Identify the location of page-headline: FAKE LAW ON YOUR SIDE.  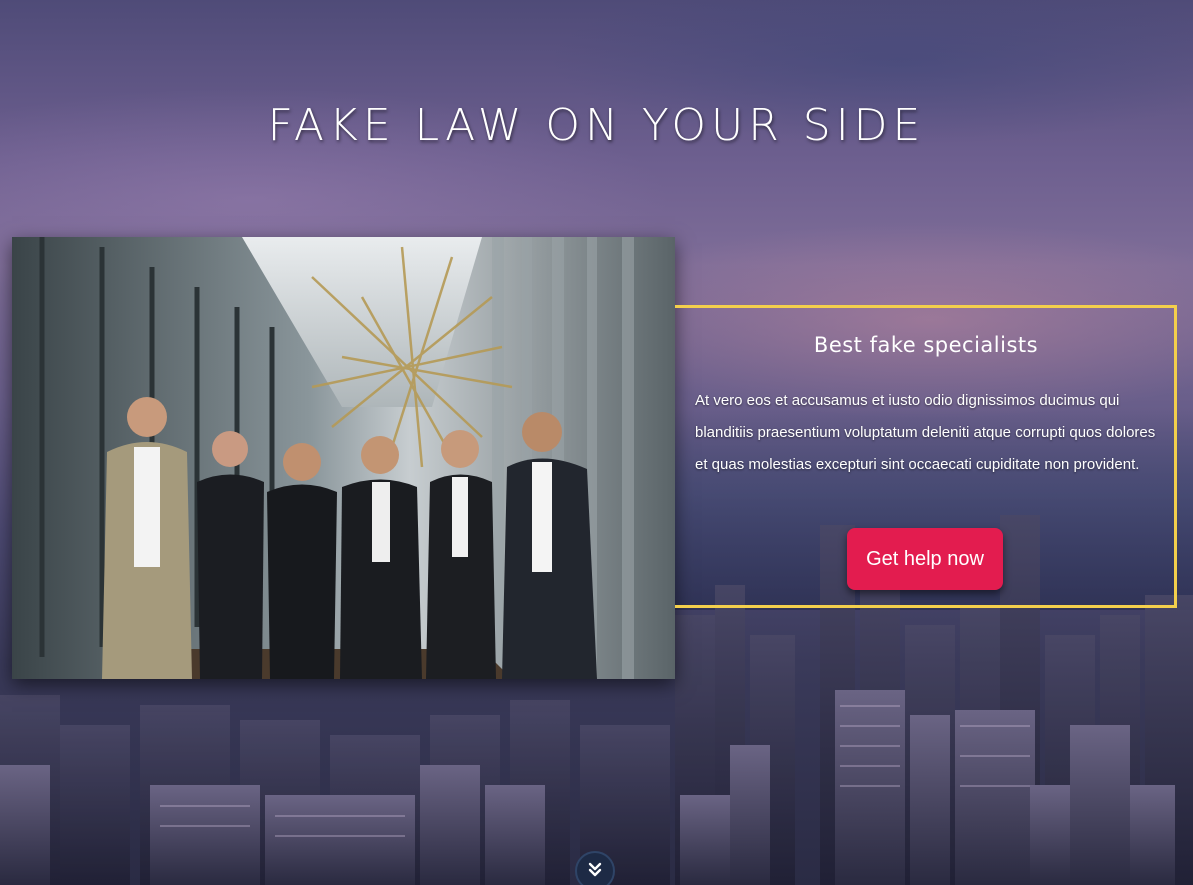
(596, 125).